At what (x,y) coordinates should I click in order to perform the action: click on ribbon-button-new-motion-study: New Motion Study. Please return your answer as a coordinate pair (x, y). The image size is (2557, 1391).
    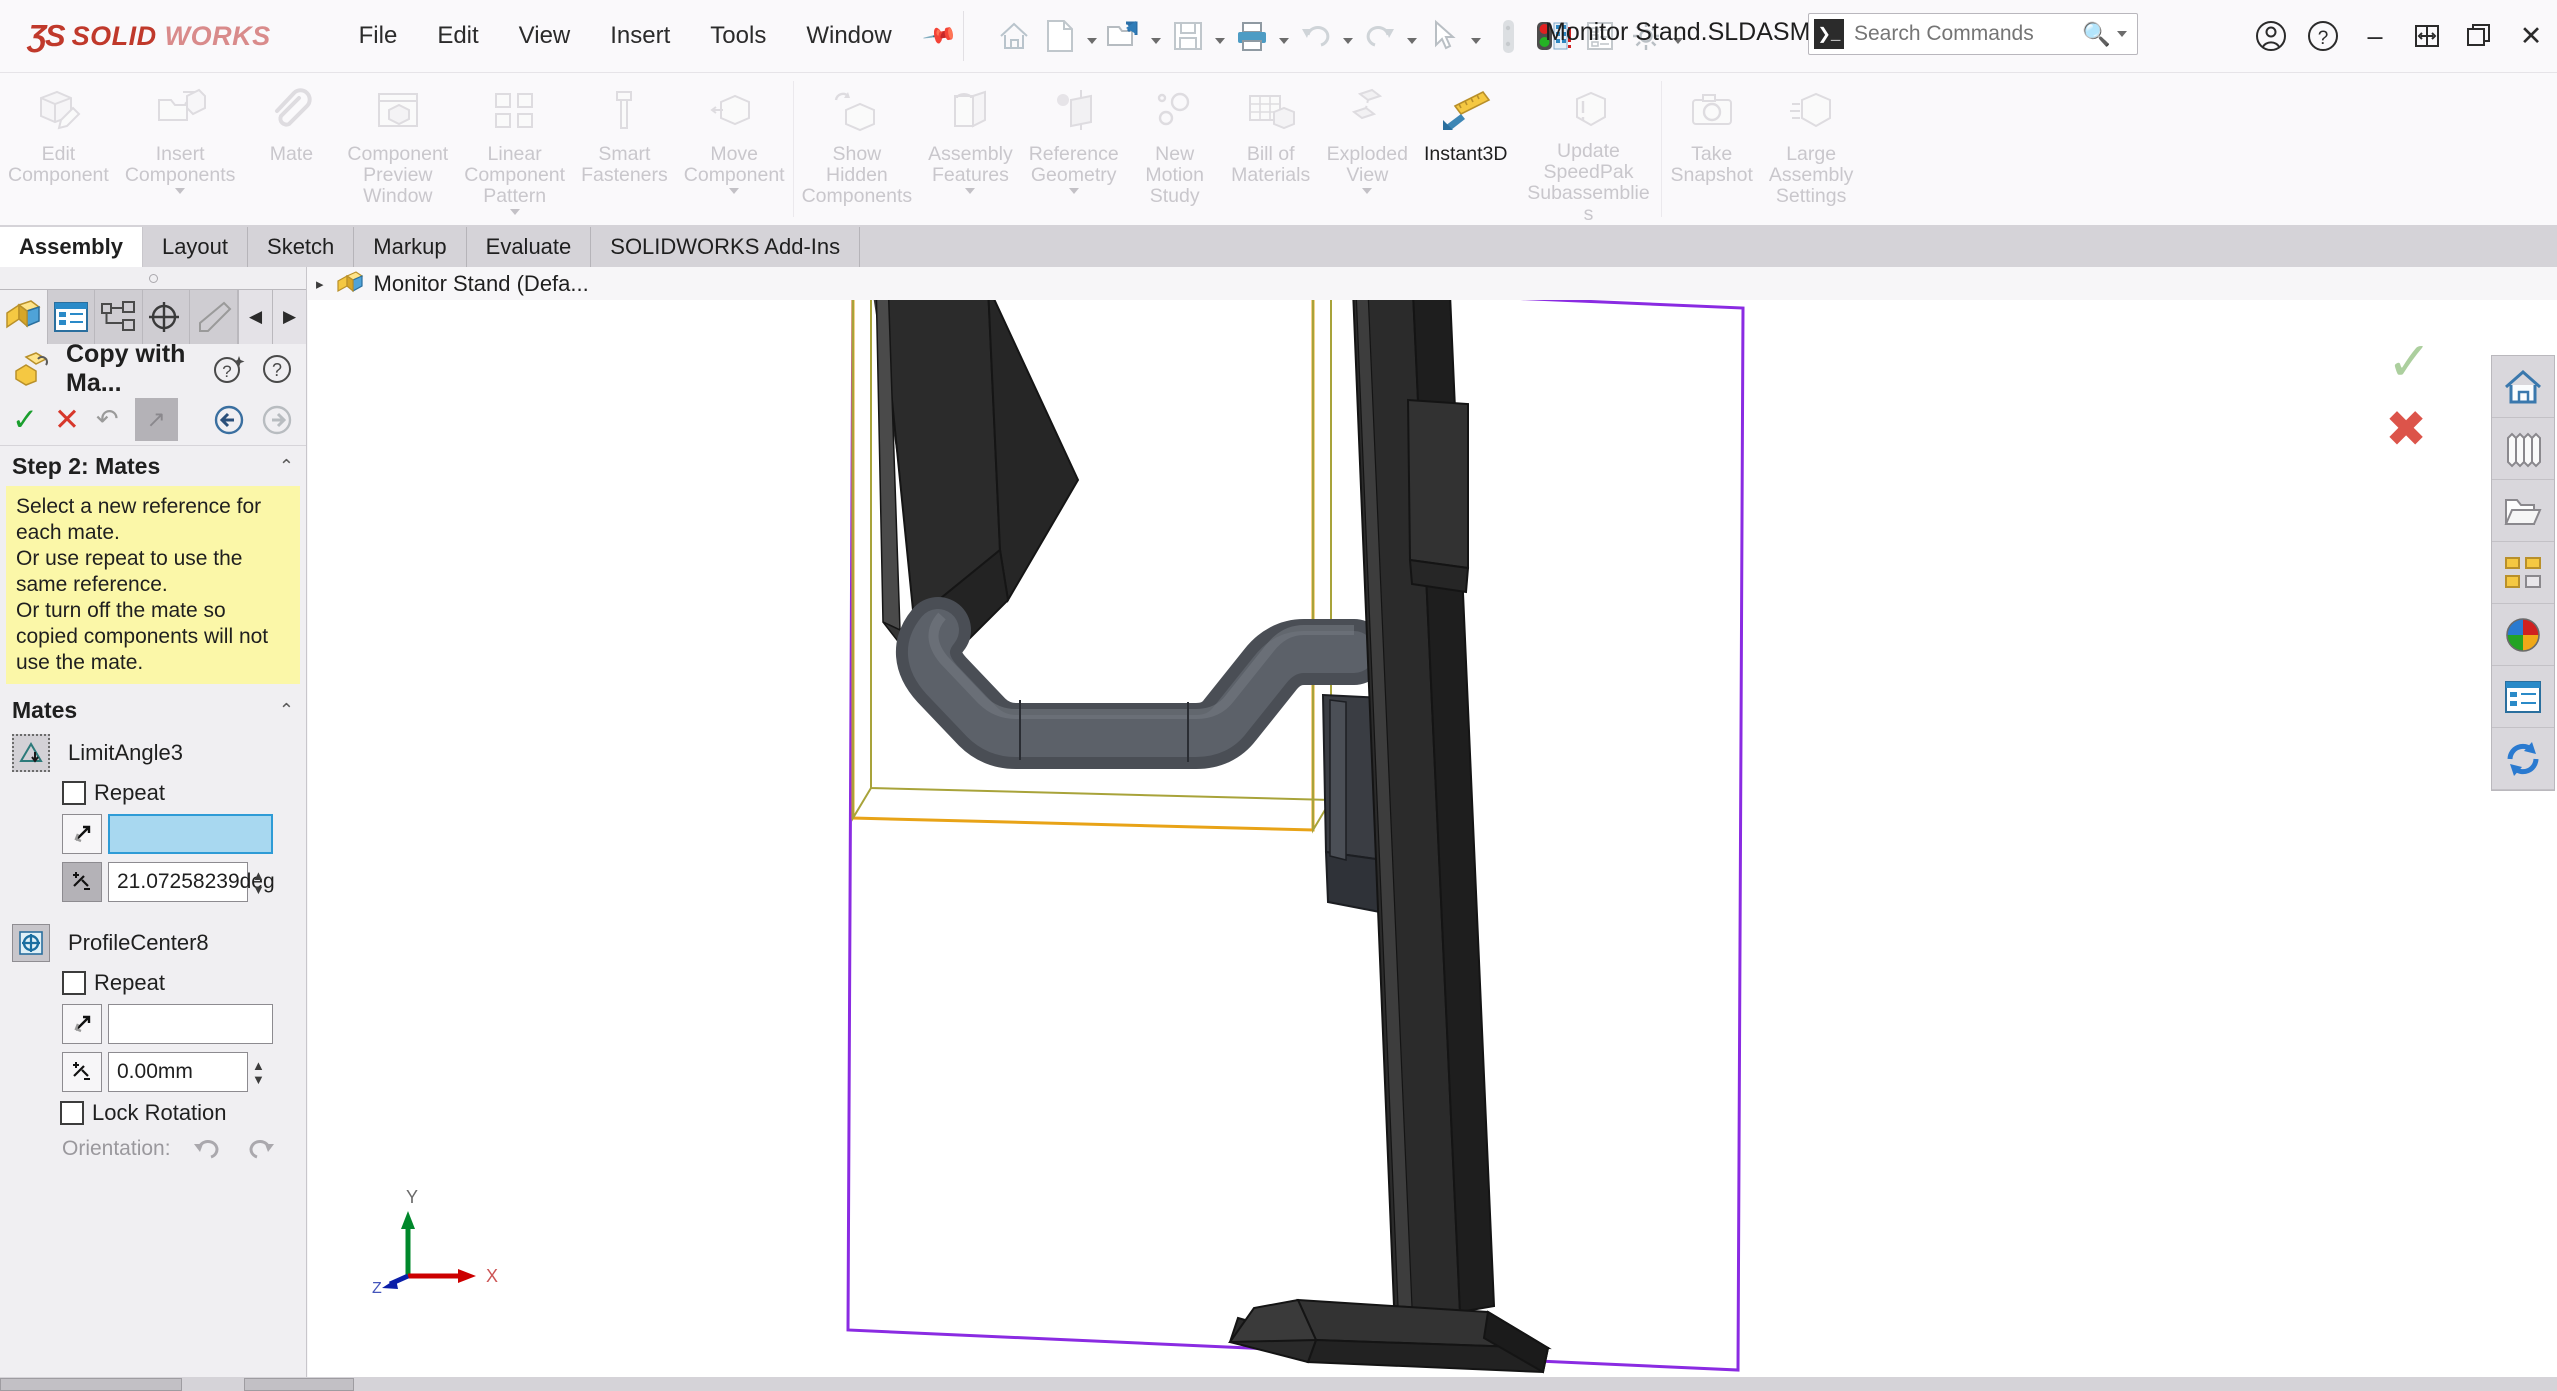
    Looking at the image, I should click on (1175, 149).